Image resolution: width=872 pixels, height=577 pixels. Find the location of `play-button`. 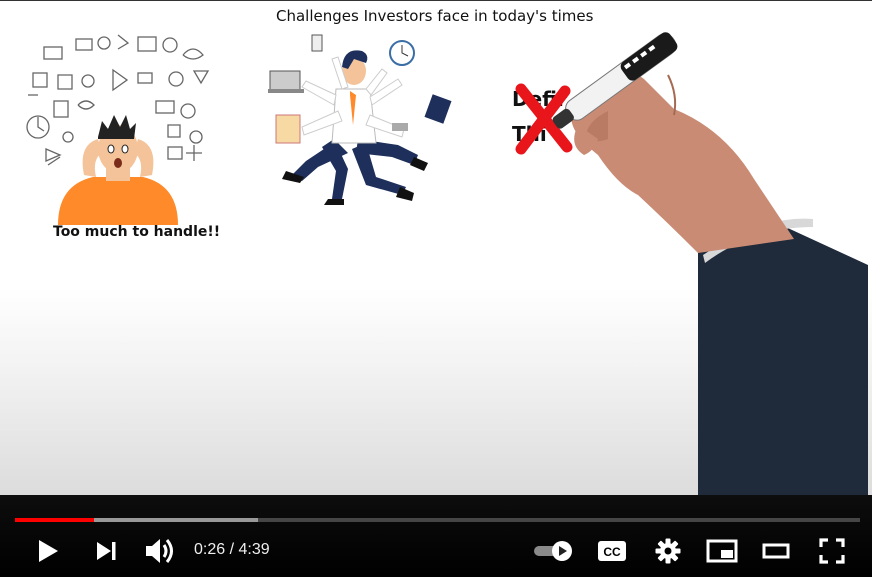

play-button is located at coordinates (48, 551).